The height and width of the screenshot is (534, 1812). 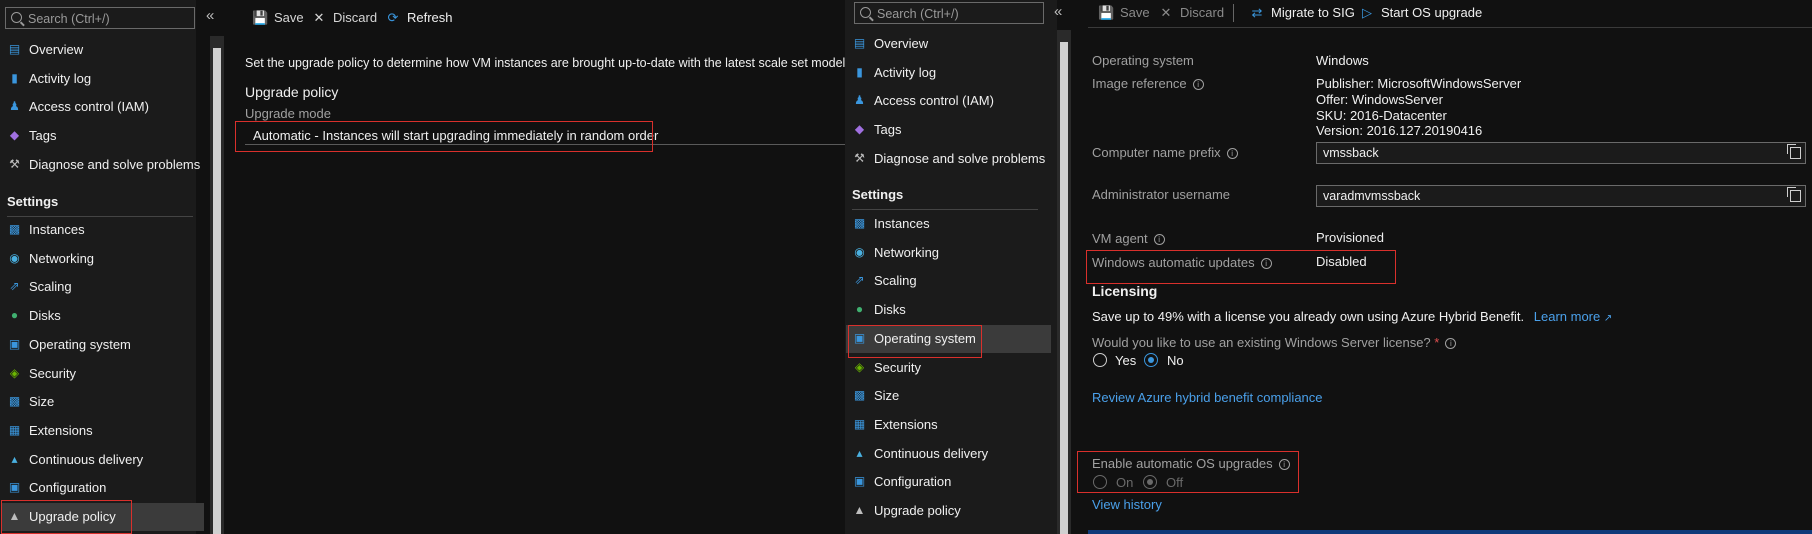 What do you see at coordinates (210, 15) in the screenshot?
I see `left-collapse-button: «` at bounding box center [210, 15].